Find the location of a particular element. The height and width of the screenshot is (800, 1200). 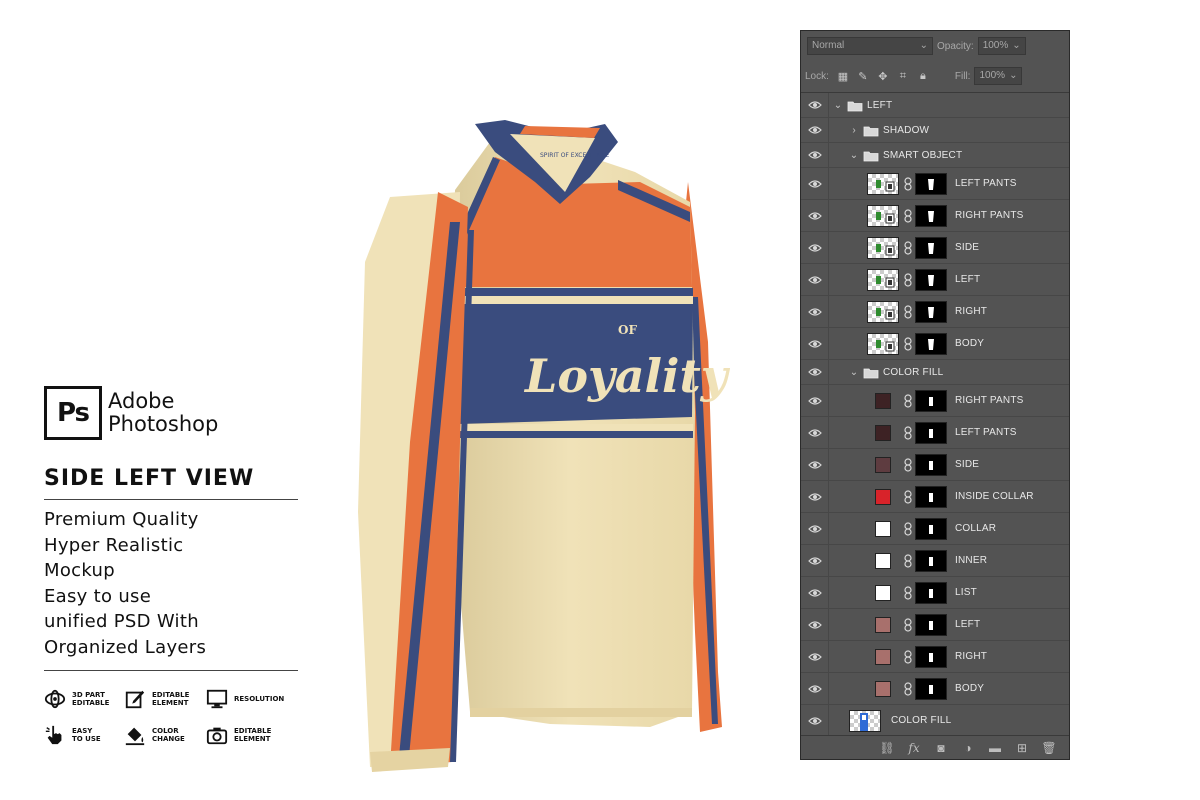

add-mask-icon: ◙ is located at coordinates (941, 748).